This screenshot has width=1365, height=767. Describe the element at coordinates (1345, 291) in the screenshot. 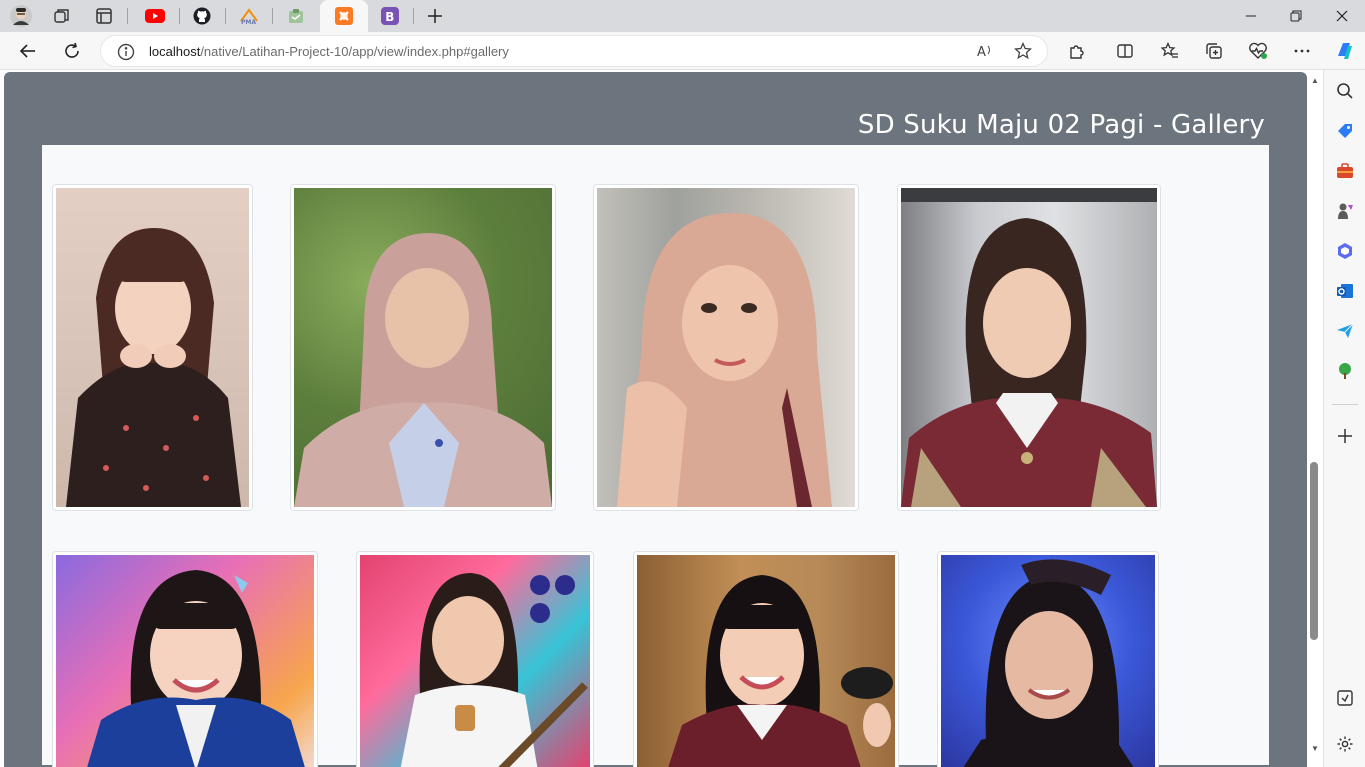

I see `outlook-icon` at that location.